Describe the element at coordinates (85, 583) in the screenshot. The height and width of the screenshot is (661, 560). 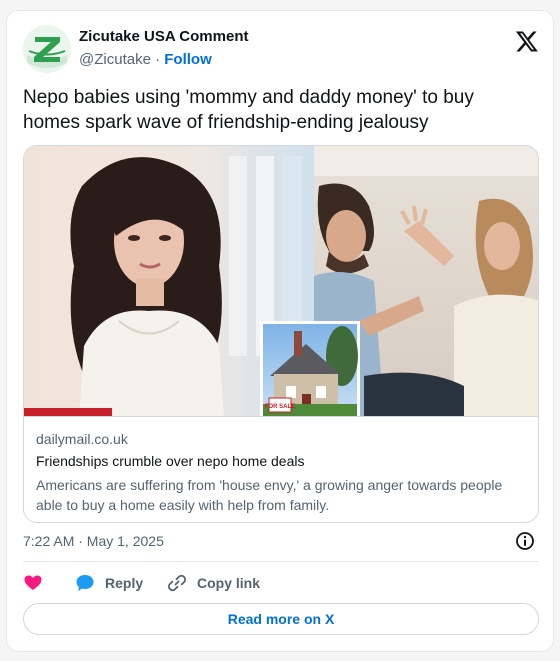
I see `speech-bubble-icon` at that location.